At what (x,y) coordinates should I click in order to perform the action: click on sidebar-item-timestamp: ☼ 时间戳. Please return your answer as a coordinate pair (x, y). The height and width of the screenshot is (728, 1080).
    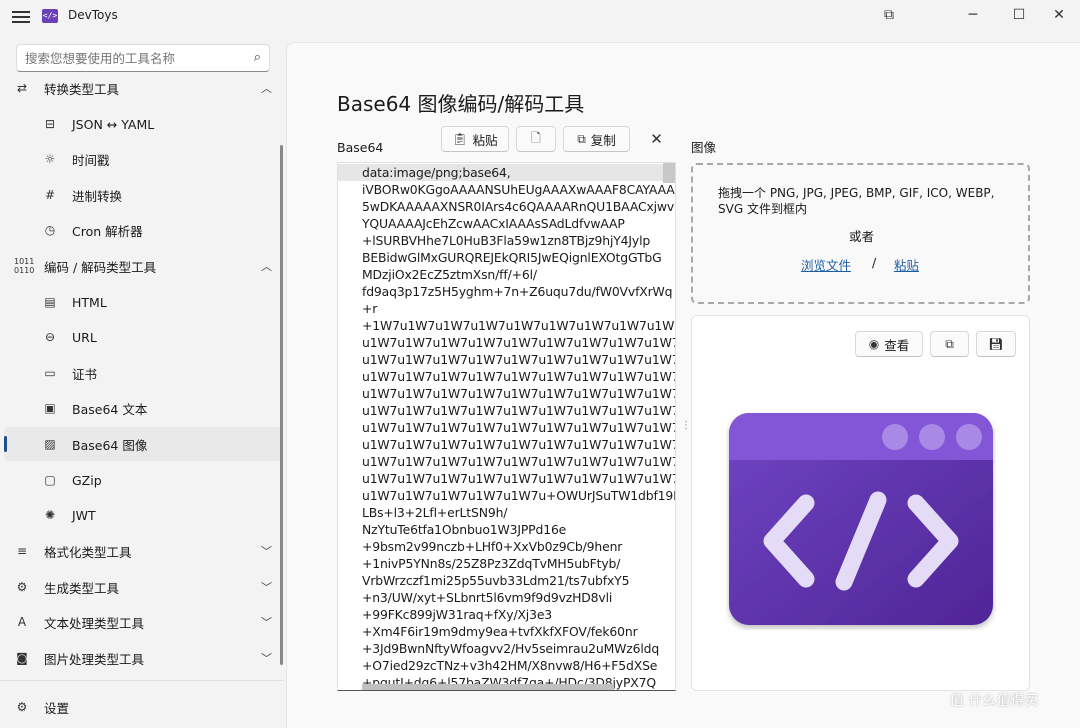
    Looking at the image, I should click on (143, 159).